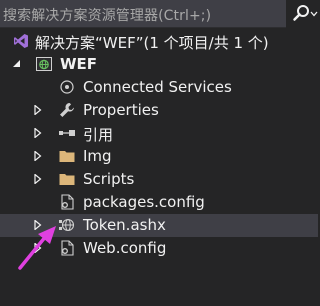 The height and width of the screenshot is (306, 320). What do you see at coordinates (144, 202) in the screenshot?
I see `tree-item-label: packages.config` at bounding box center [144, 202].